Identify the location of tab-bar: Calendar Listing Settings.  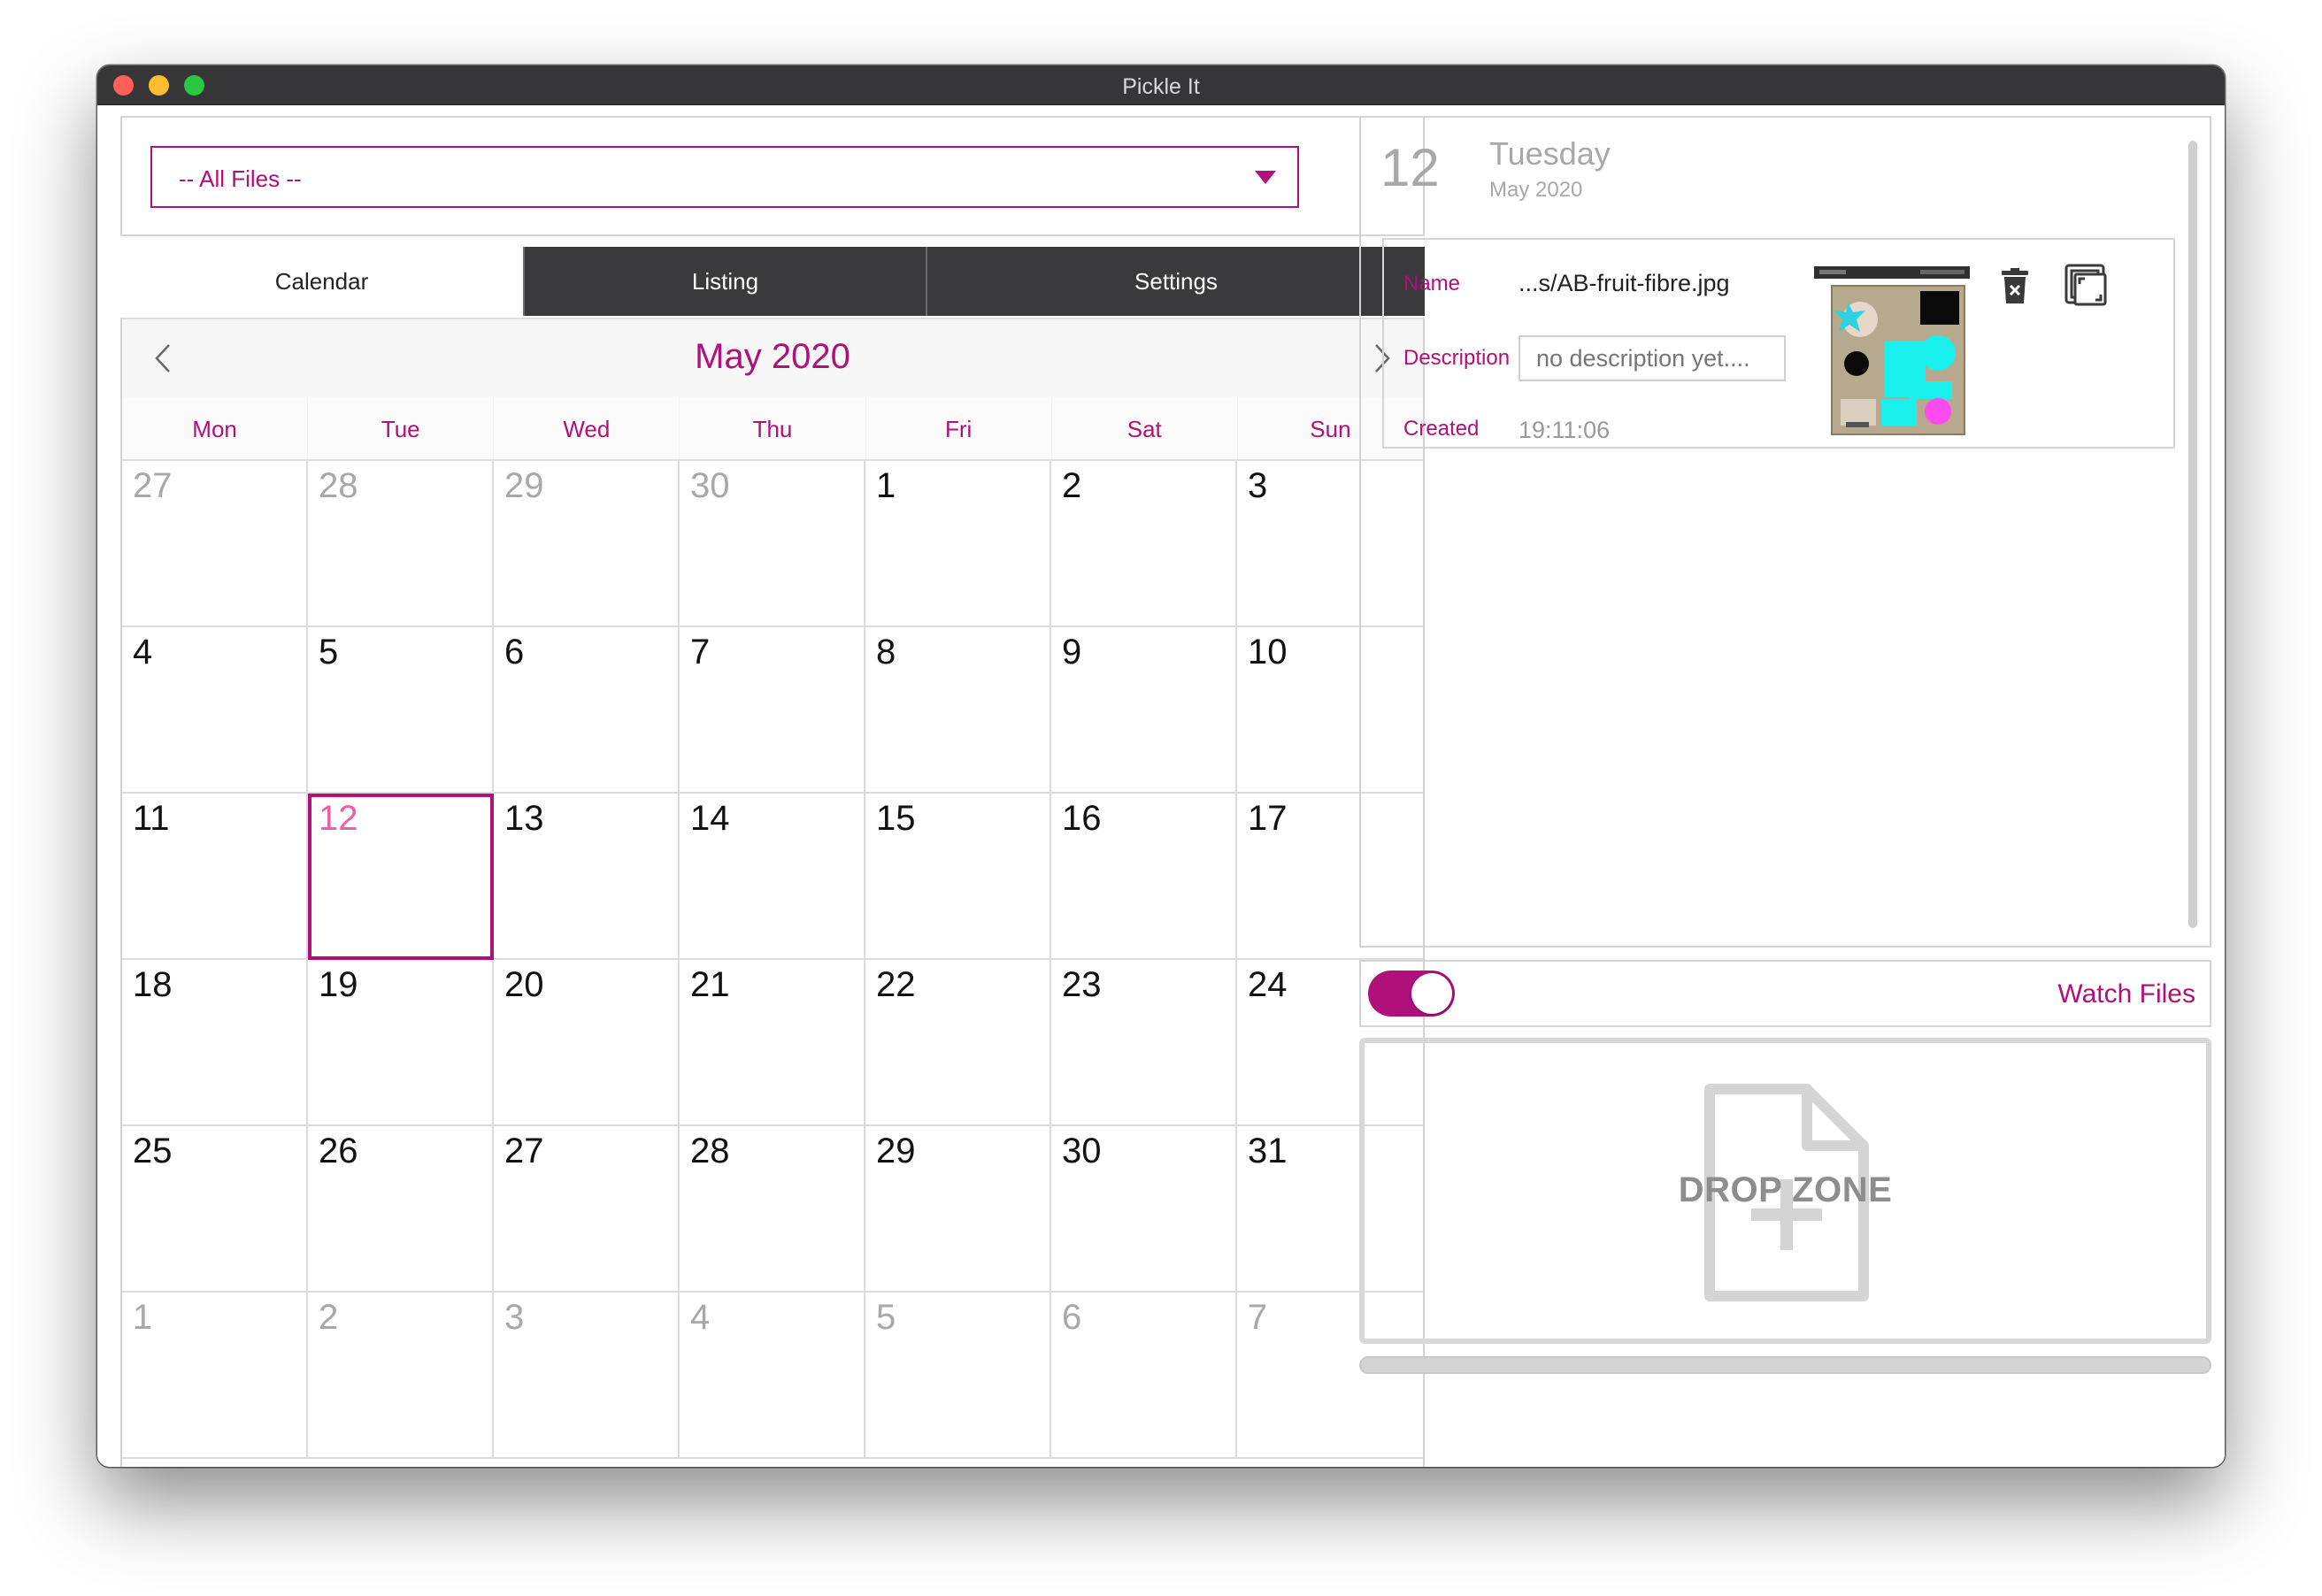
(773, 281).